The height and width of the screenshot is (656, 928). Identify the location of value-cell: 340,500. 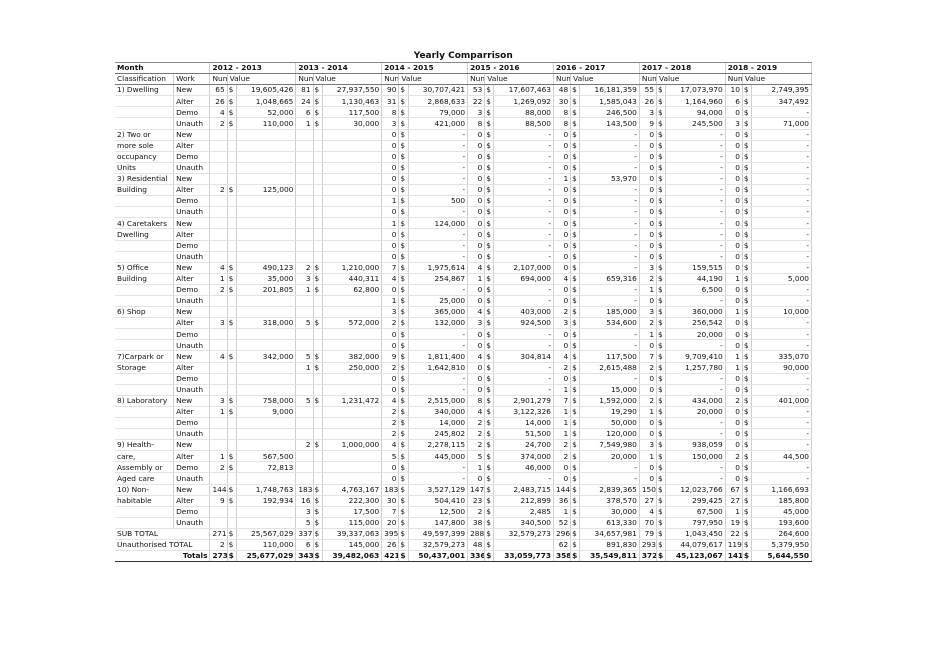
(523, 523).